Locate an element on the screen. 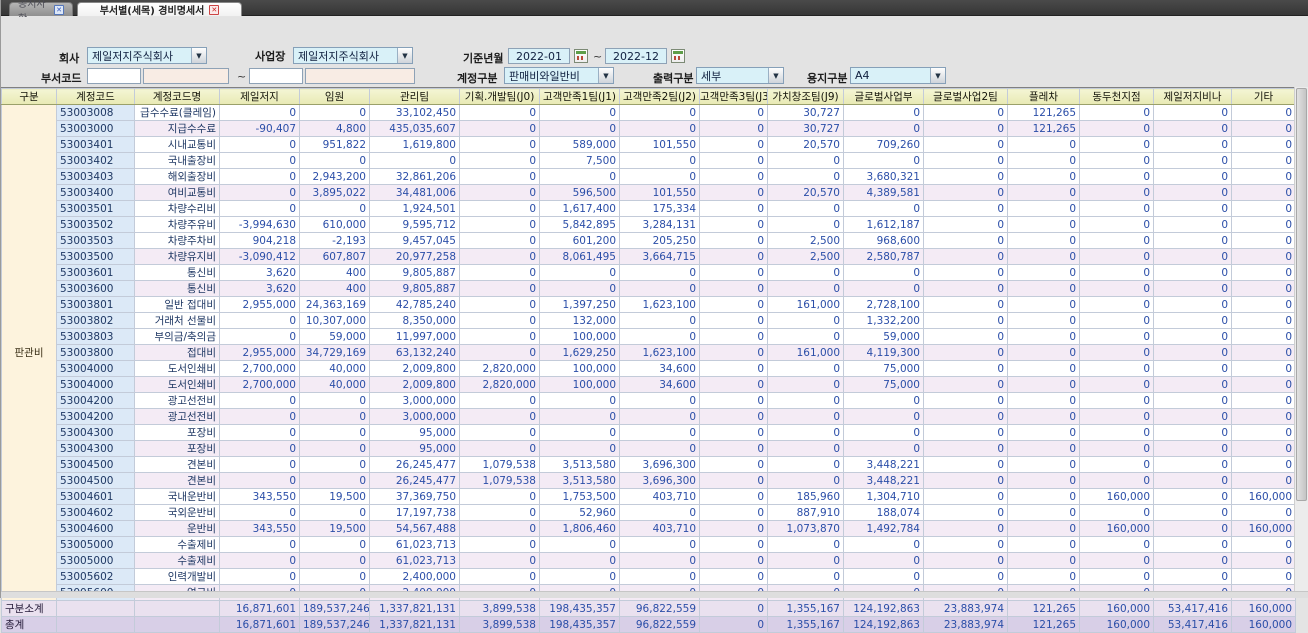 Image resolution: width=1308 pixels, height=633 pixels. amount-cell: 3,000,000 is located at coordinates (415, 417).